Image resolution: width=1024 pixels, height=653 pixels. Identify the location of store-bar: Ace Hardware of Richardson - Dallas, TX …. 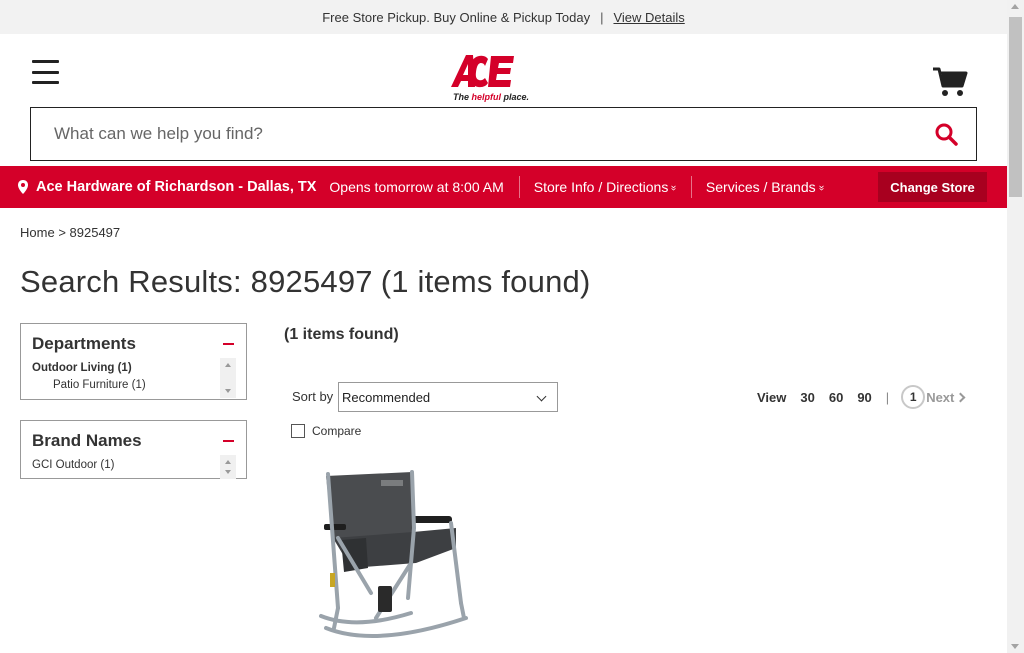
(503, 187).